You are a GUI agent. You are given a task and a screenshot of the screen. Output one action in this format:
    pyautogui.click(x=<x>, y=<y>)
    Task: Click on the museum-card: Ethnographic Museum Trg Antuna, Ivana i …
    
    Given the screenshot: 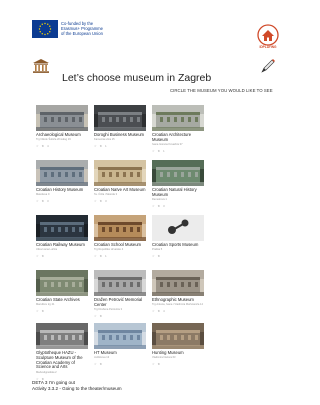 What is the action you would take?
    pyautogui.click(x=178, y=291)
    